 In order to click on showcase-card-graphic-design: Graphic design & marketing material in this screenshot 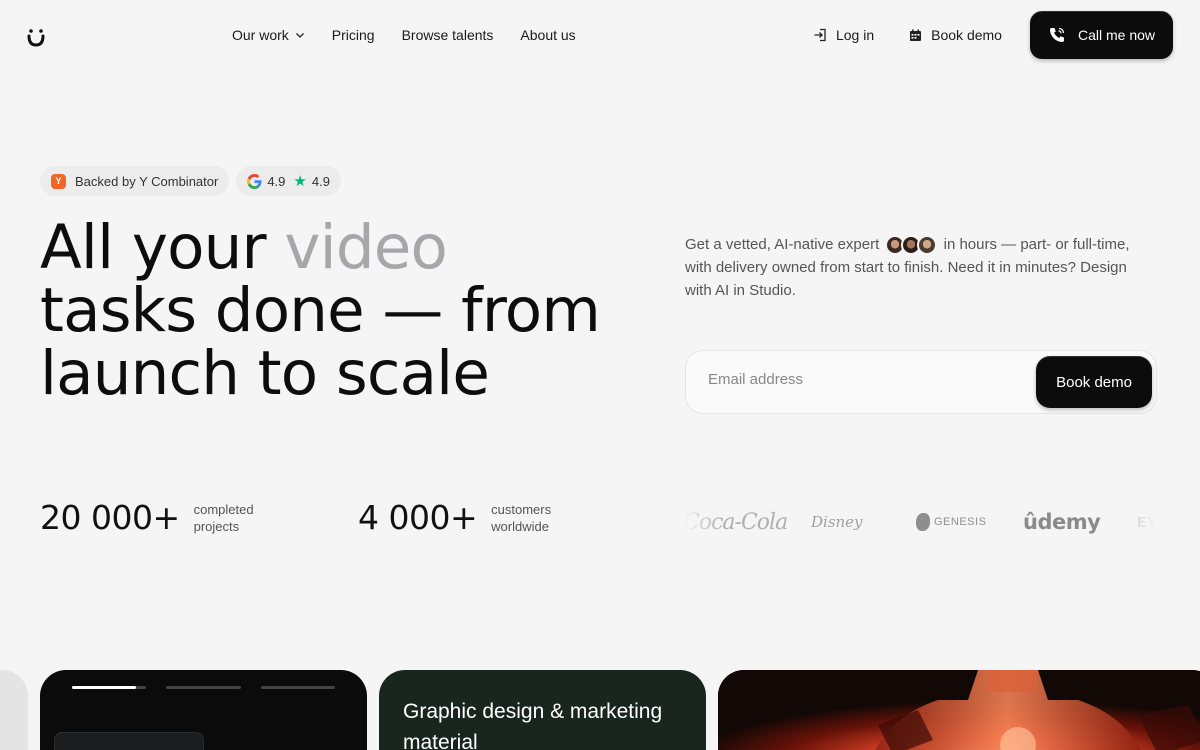, I will do `click(542, 710)`.